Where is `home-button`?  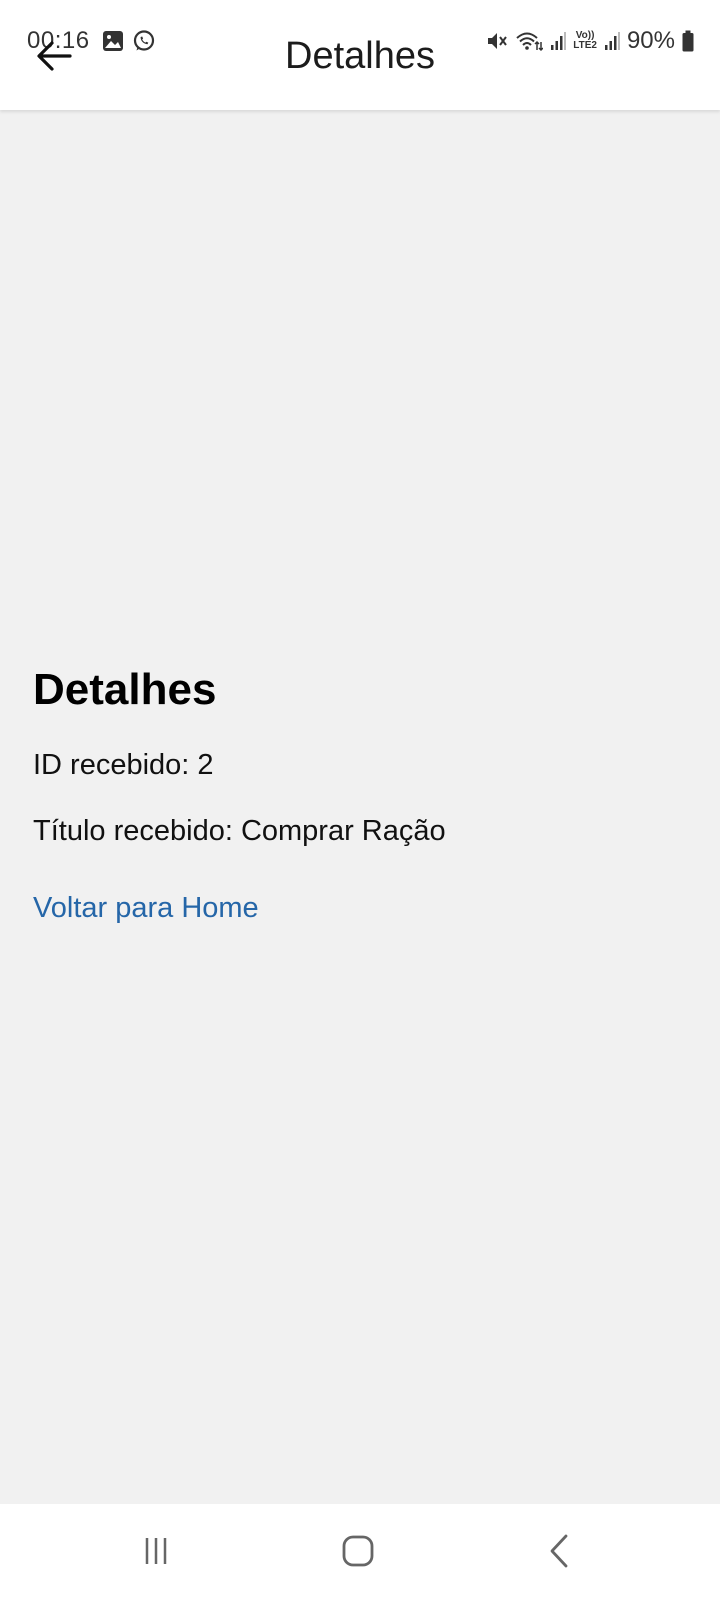 home-button is located at coordinates (358, 1551).